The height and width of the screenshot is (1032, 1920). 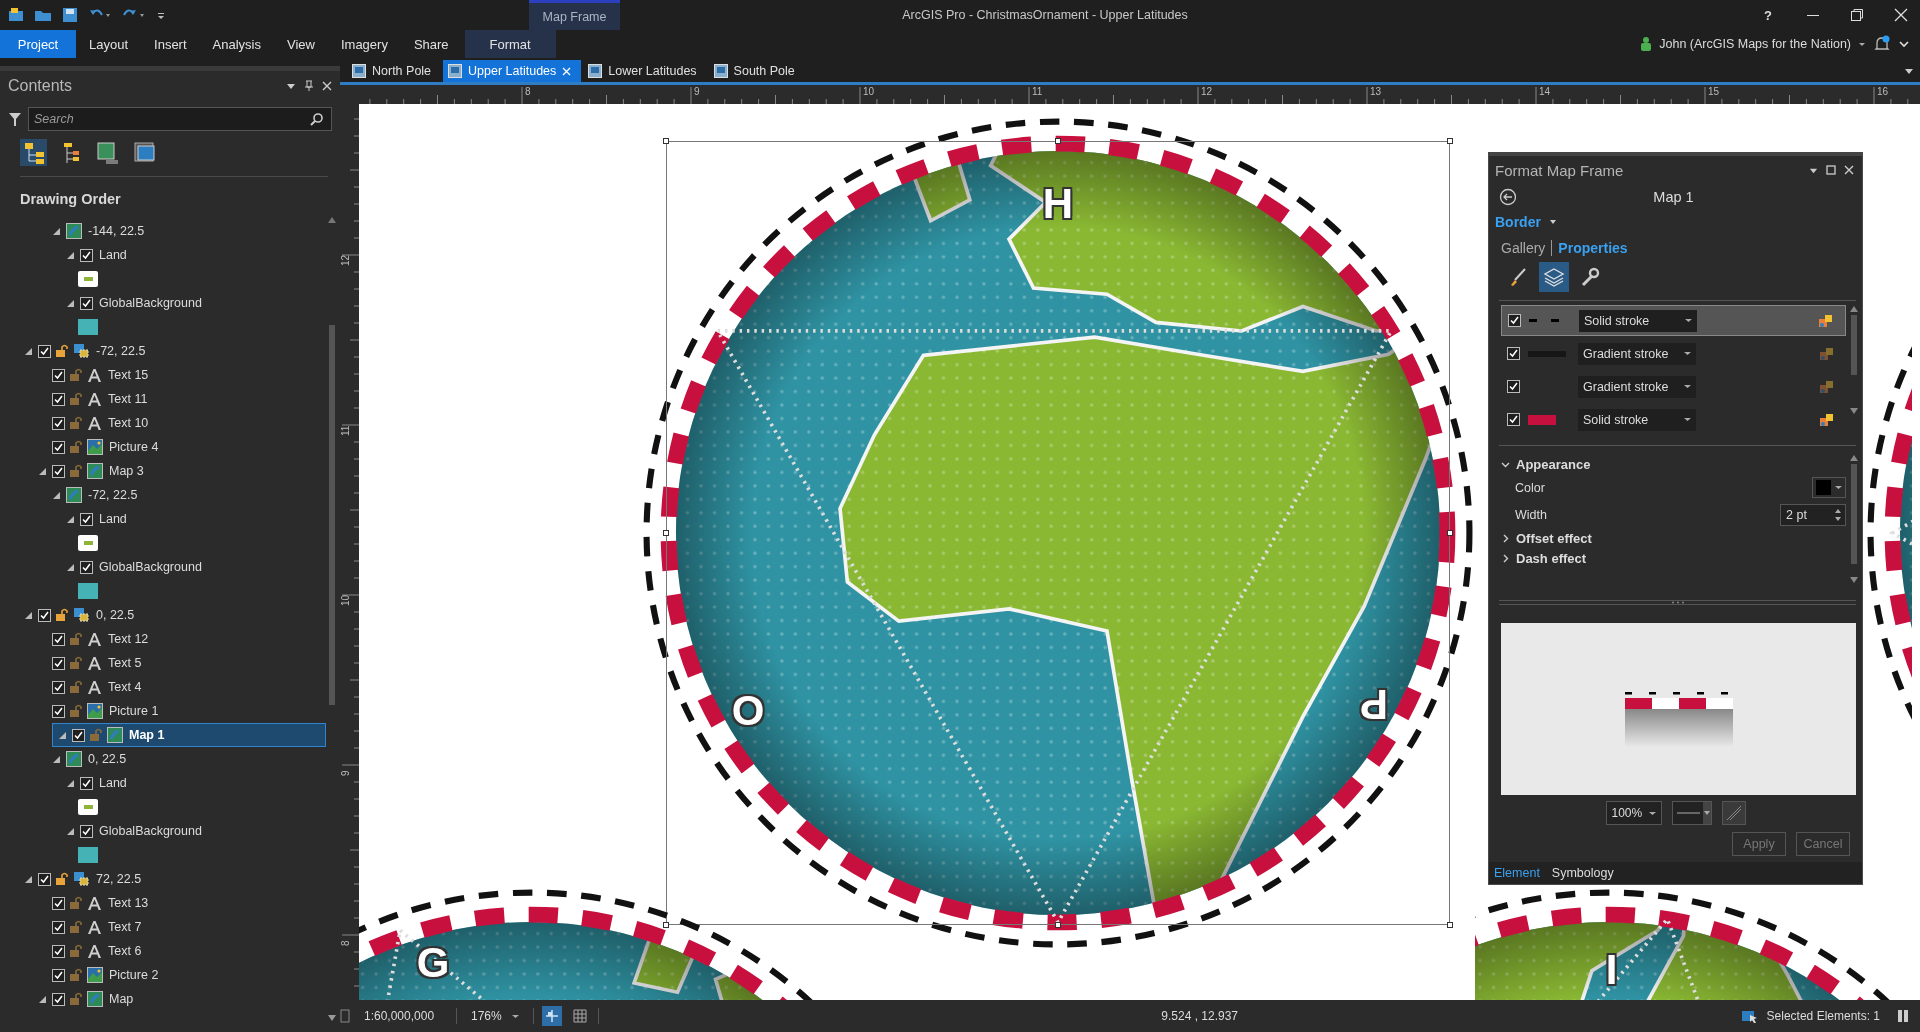 I want to click on drawing-order-view-button, so click(x=33, y=152).